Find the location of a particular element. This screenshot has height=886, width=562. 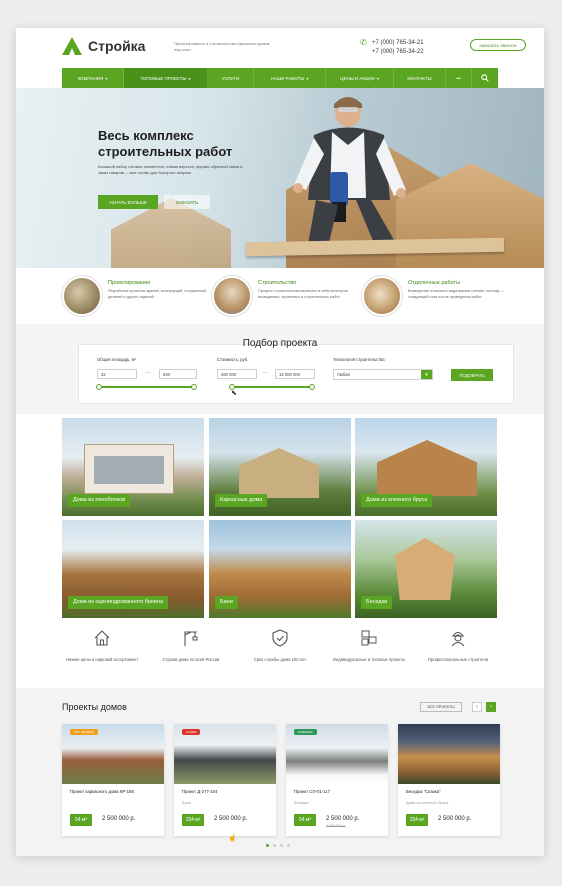

category-frame-houses: Каркасные дома is located at coordinates (280, 467).